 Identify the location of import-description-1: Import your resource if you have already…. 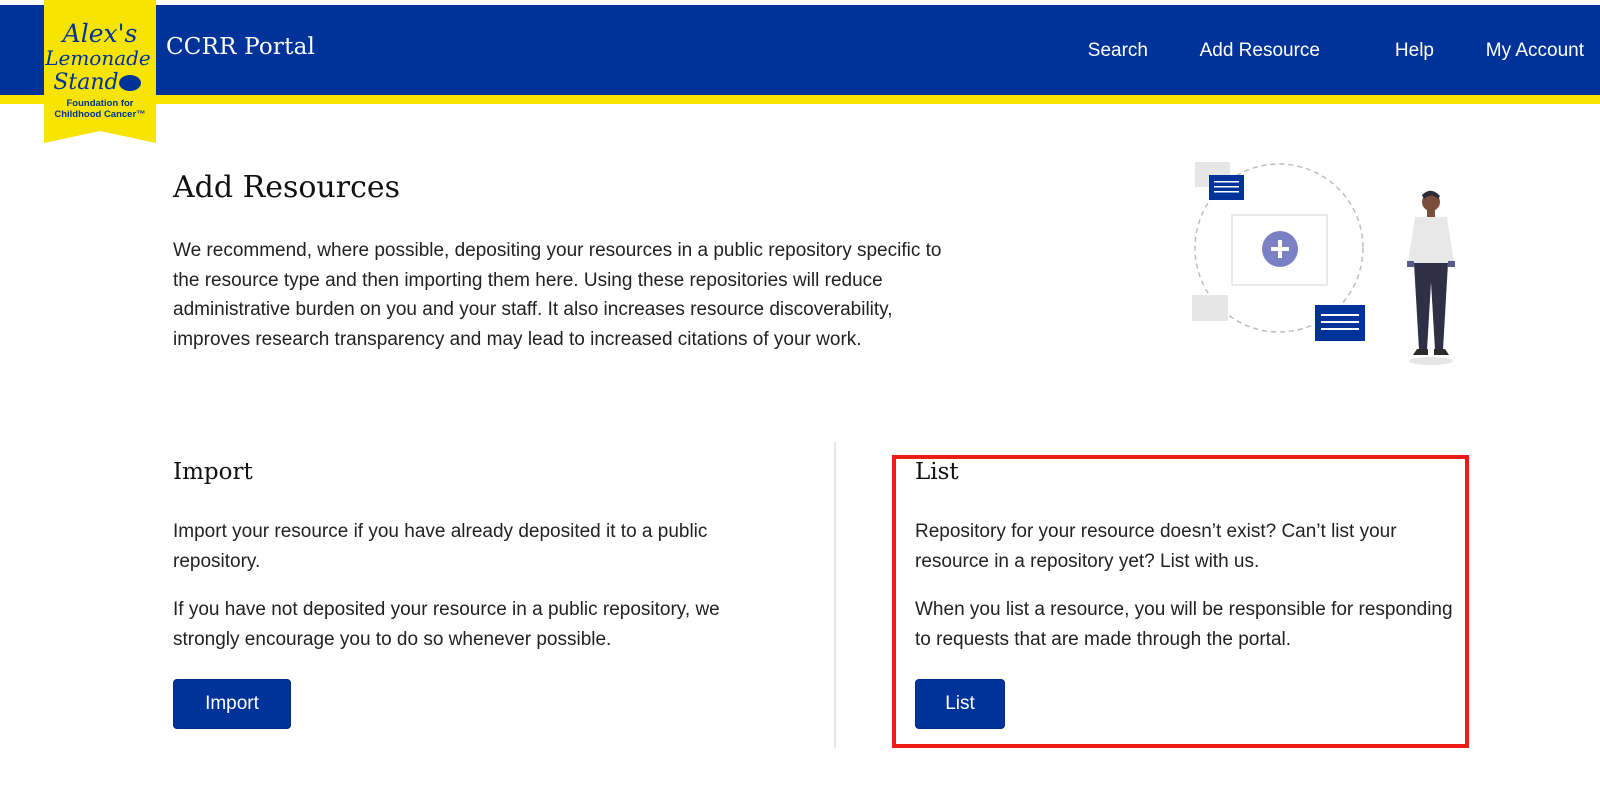
(440, 546).